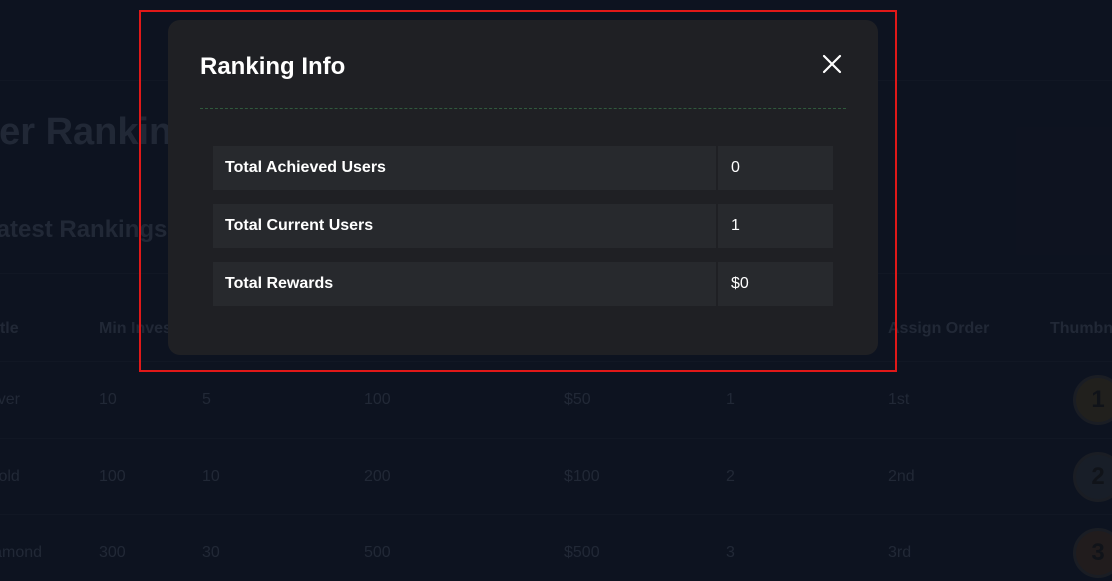 The height and width of the screenshot is (581, 1112). Describe the element at coordinates (464, 284) in the screenshot. I see `info-label: Total Rewards` at that location.